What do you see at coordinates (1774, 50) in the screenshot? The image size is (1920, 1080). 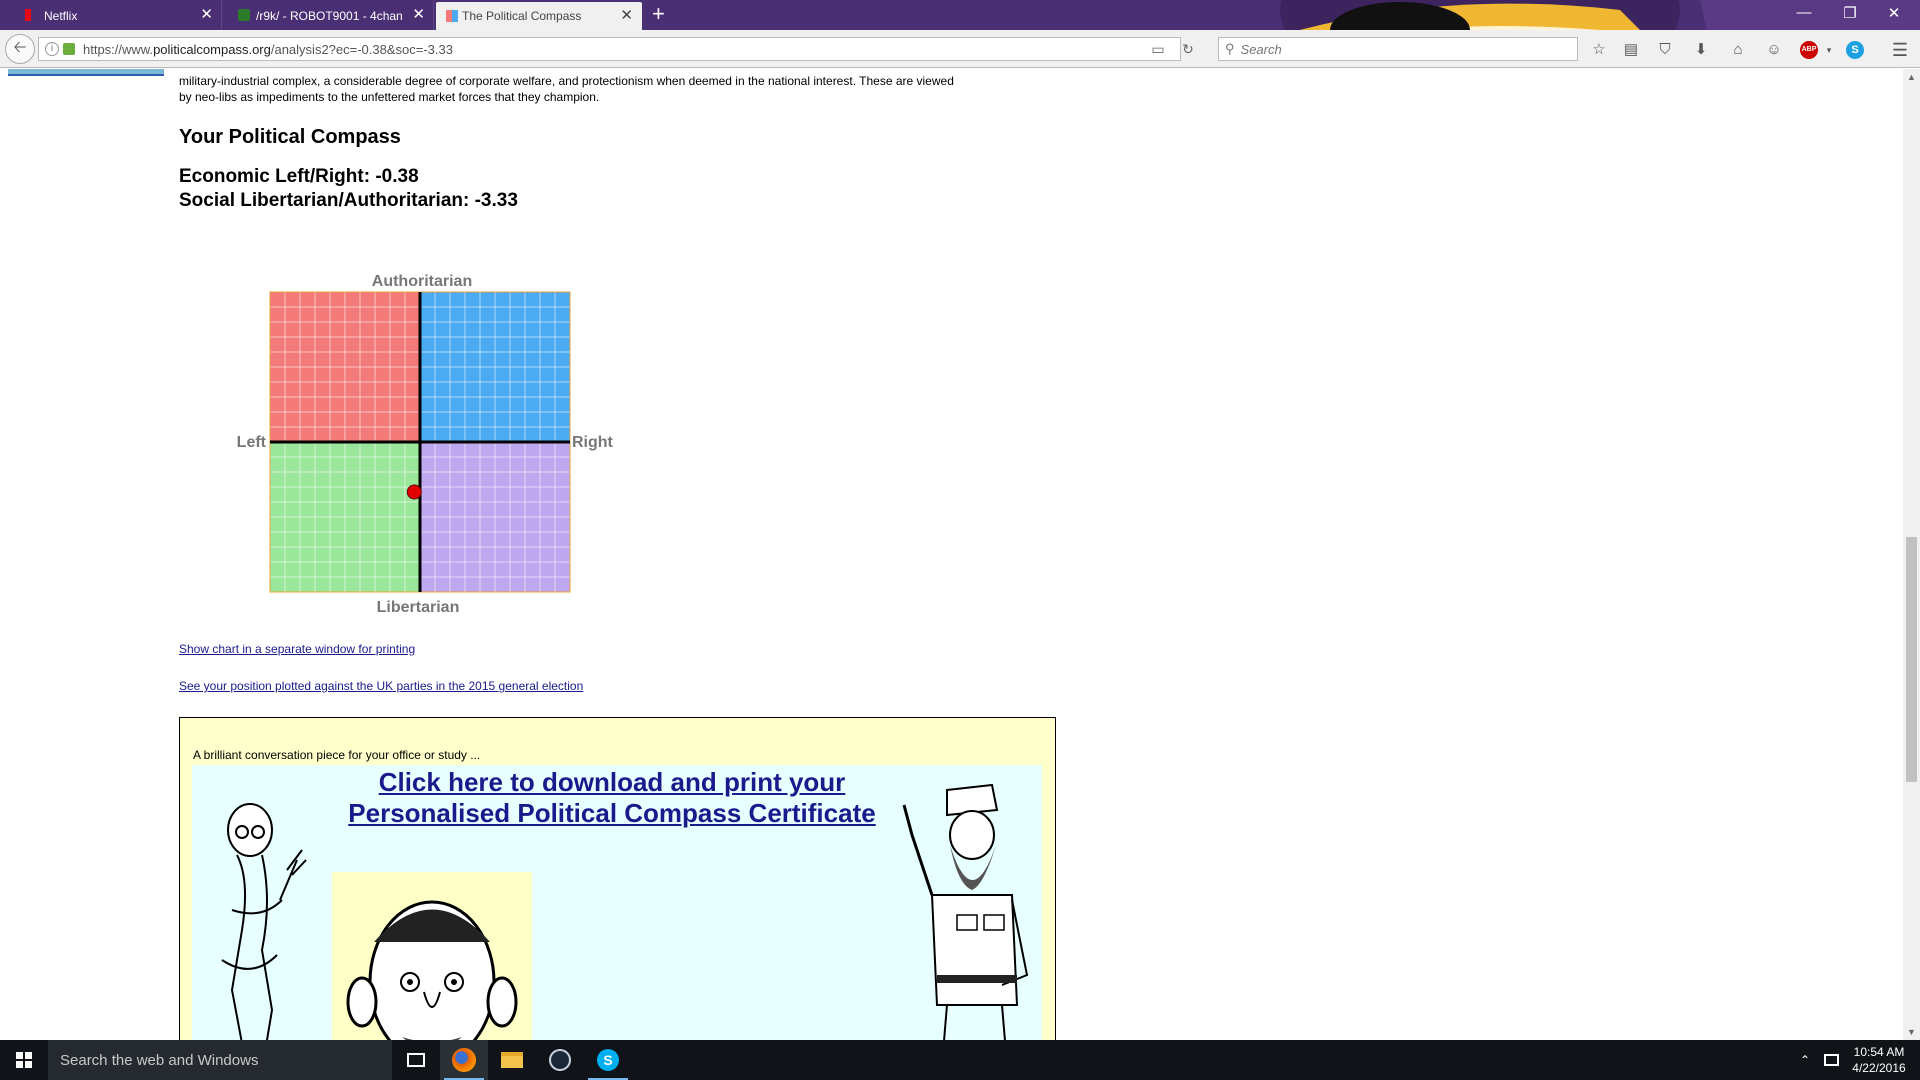 I see `smiley-icon: ☺` at bounding box center [1774, 50].